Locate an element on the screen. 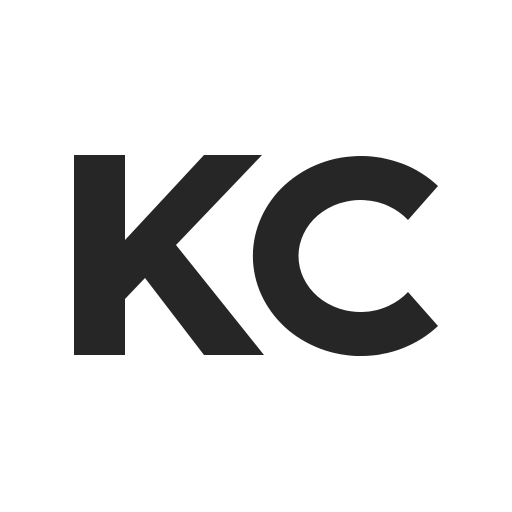 Image resolution: width=512 pixels, height=512 pixels. logo-letter-c is located at coordinates (345, 256).